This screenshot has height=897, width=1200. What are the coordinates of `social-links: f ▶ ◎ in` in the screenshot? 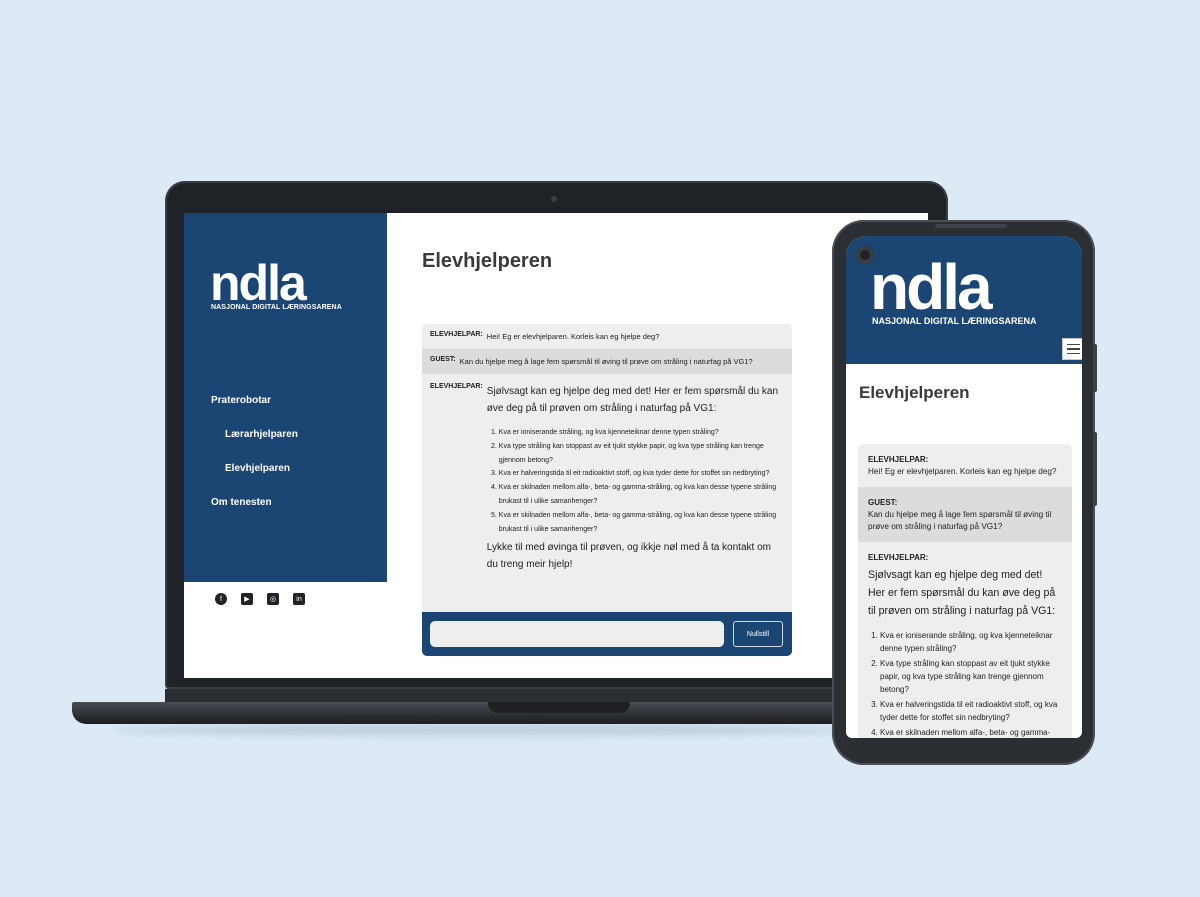 It's located at (260, 599).